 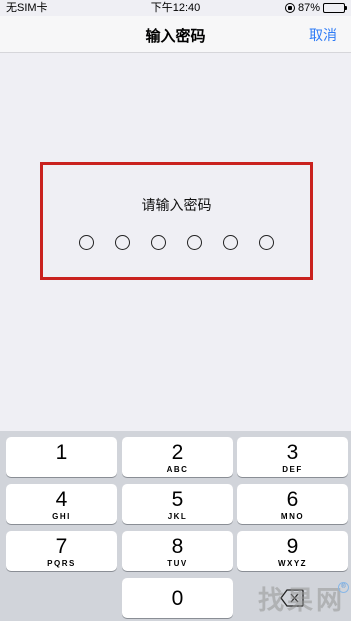 I want to click on key-digit: 8, so click(x=177, y=546).